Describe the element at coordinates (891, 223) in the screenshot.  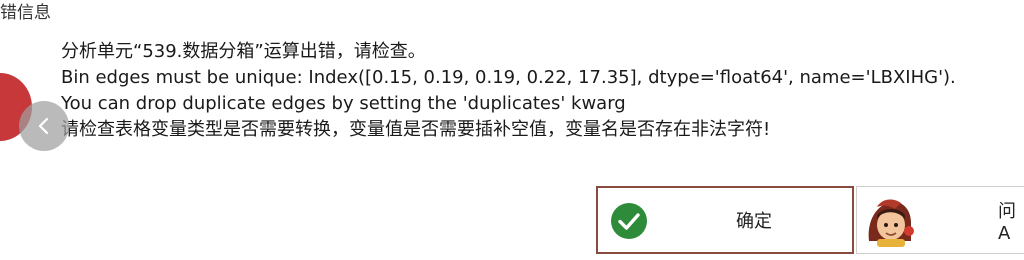
I see `assistant-avatar-icon` at that location.